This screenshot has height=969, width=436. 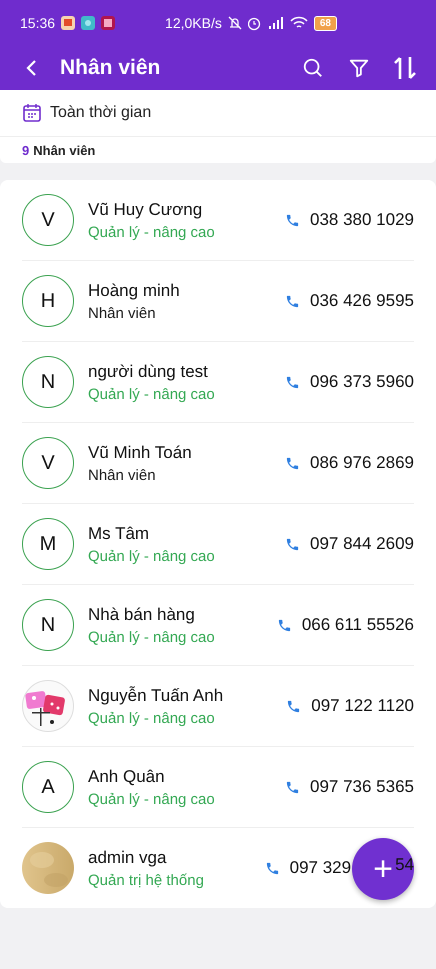 What do you see at coordinates (169, 858) in the screenshot?
I see `employee-name: admin vga` at bounding box center [169, 858].